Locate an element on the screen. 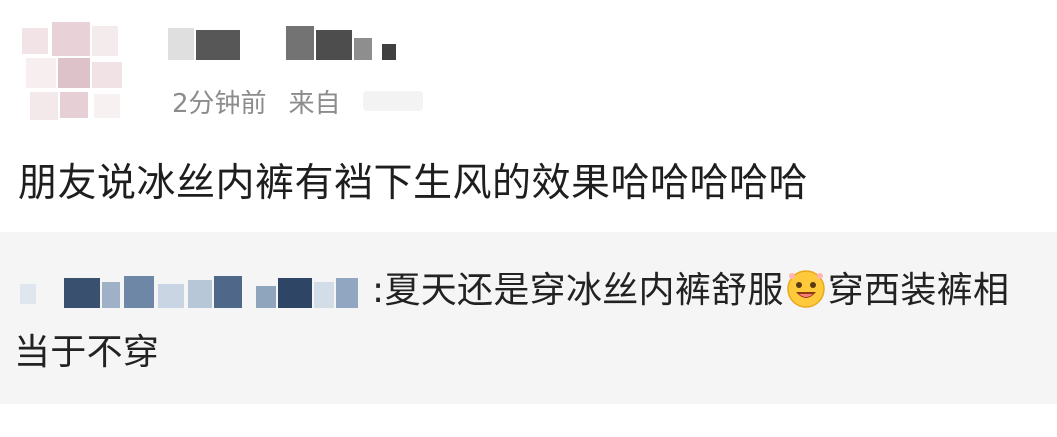 Image resolution: width=1057 pixels, height=437 pixels. post-meta: 2分钟前 来自 is located at coordinates (297, 101).